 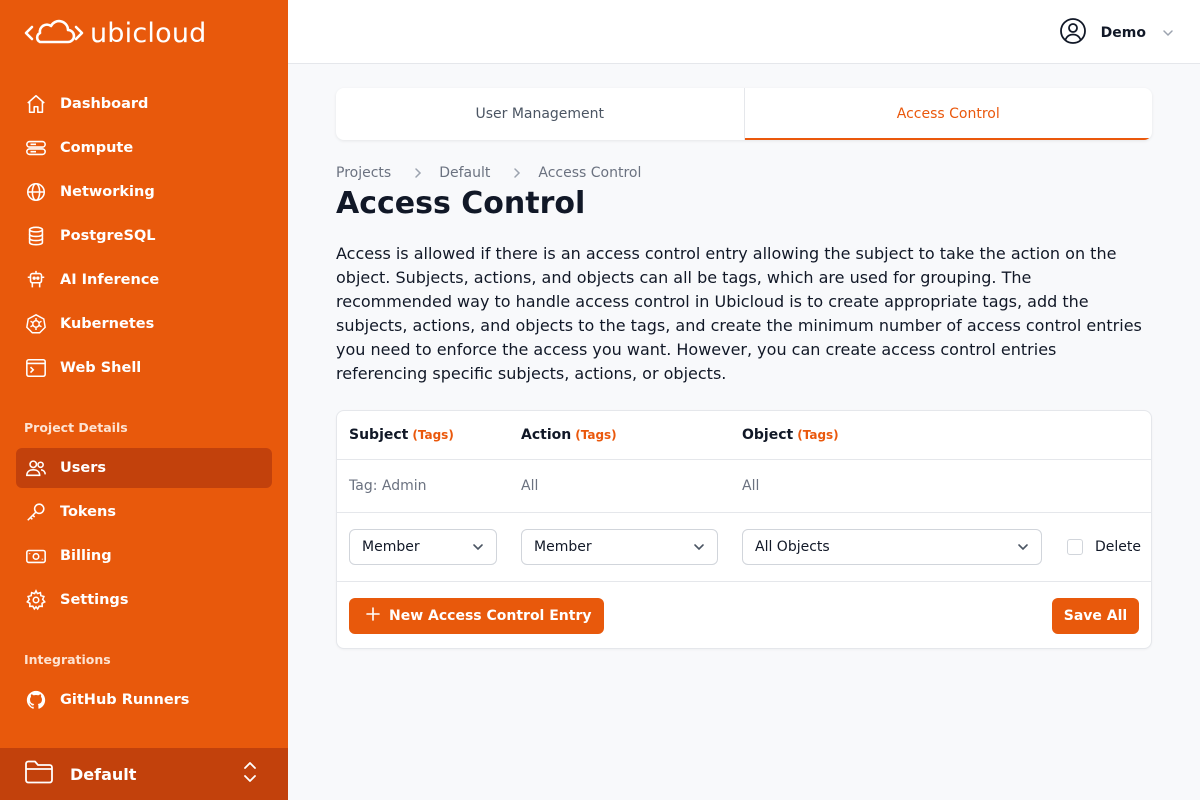 I want to click on save-all-button: Save All, so click(x=1095, y=616).